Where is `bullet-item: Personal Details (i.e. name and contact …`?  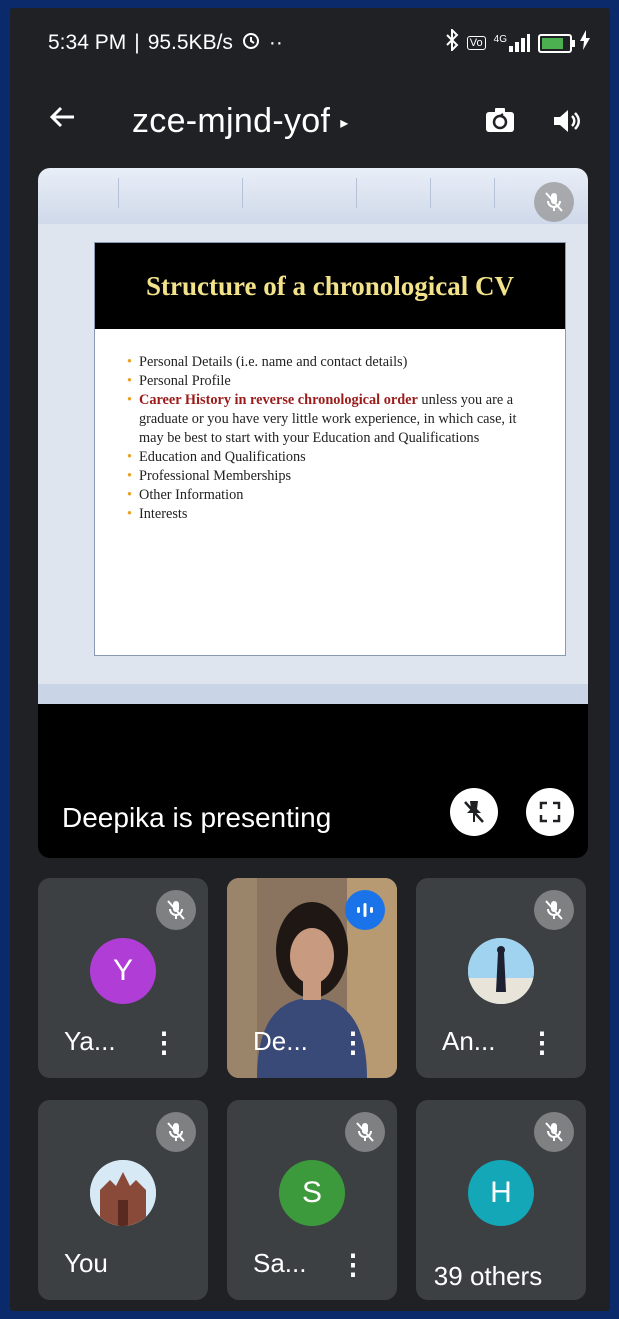
bullet-item: Personal Details (i.e. name and contact … is located at coordinates (331, 362).